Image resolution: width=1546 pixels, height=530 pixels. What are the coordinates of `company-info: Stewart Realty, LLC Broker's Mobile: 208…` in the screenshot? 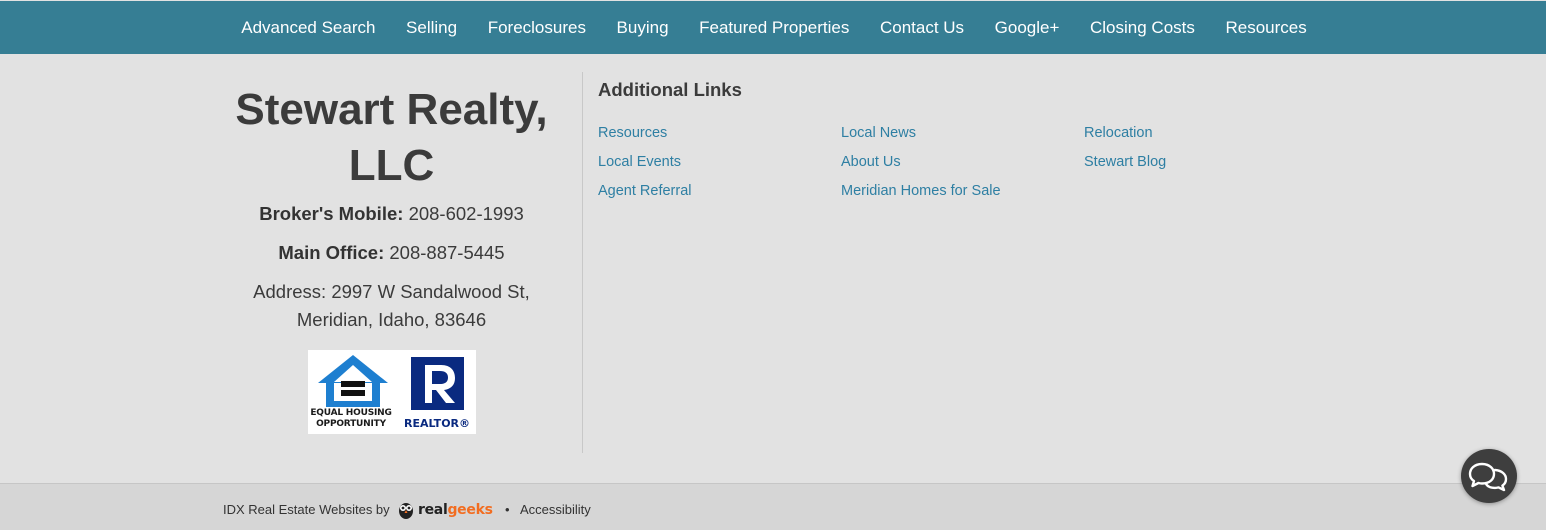 It's located at (391, 207).